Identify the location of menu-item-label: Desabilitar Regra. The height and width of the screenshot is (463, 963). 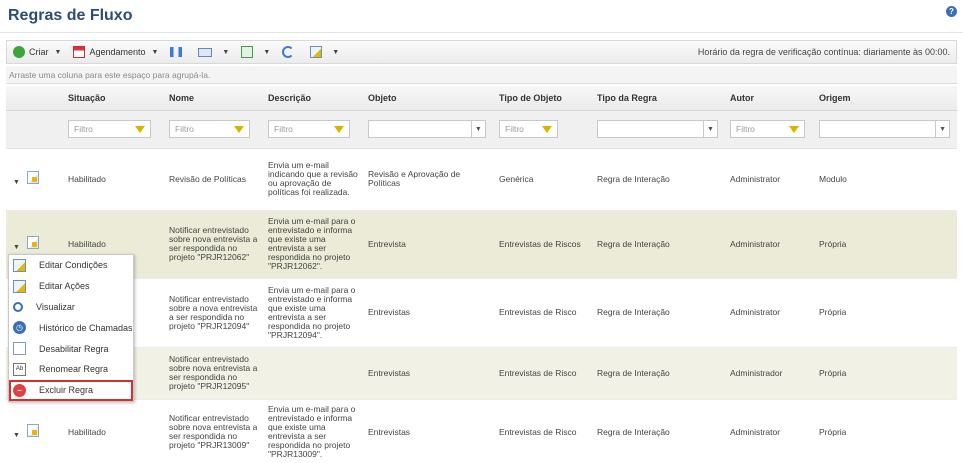
(74, 348).